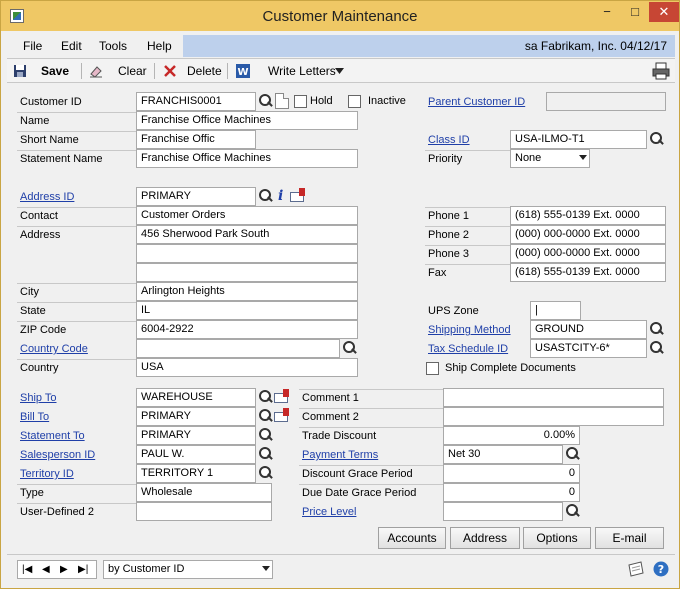 The width and height of the screenshot is (680, 589). What do you see at coordinates (71, 46) in the screenshot?
I see `menu-edit: Edit` at bounding box center [71, 46].